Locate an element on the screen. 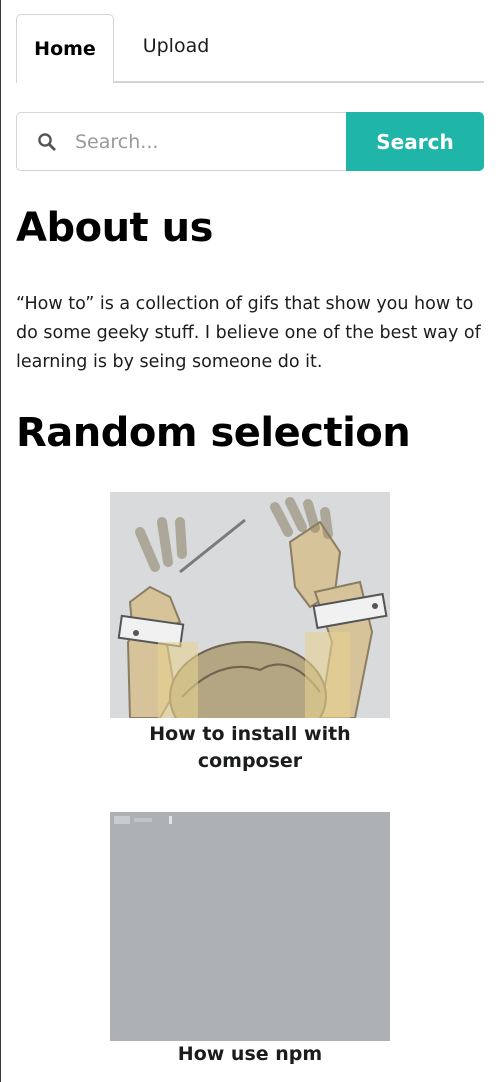 The image size is (499, 1082). search-icon is located at coordinates (47, 142).